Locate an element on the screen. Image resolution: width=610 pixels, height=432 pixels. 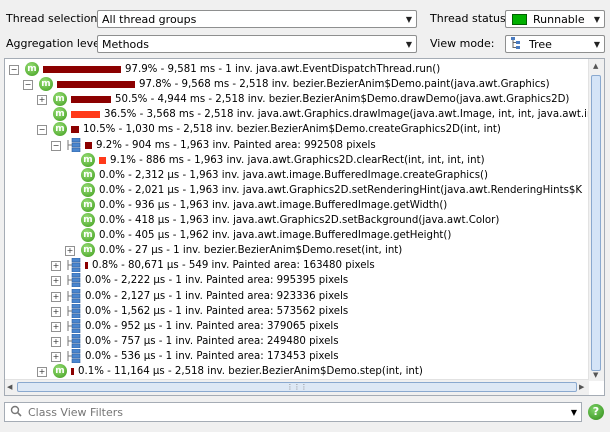
scroll-right-icon: ▶ is located at coordinates (581, 387).